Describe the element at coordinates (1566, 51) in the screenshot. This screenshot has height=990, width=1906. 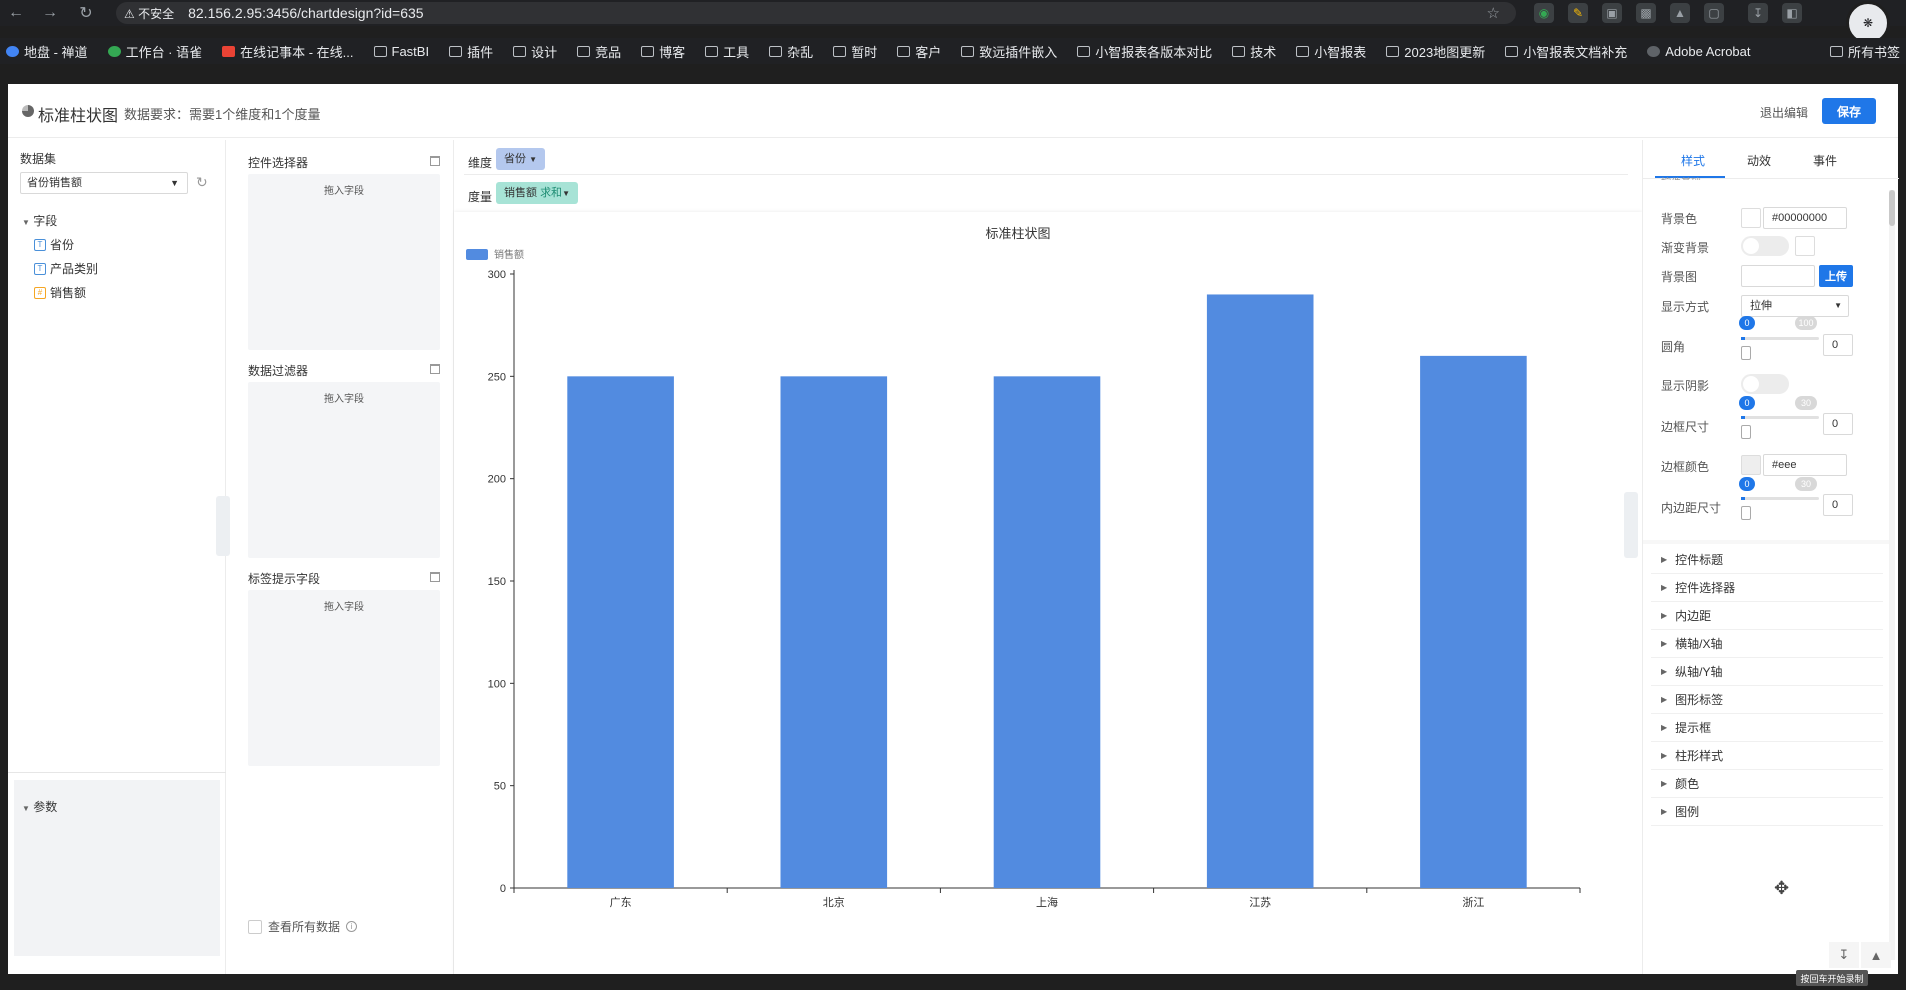
I see `bookmark-folder: 小智报表文档补充` at that location.